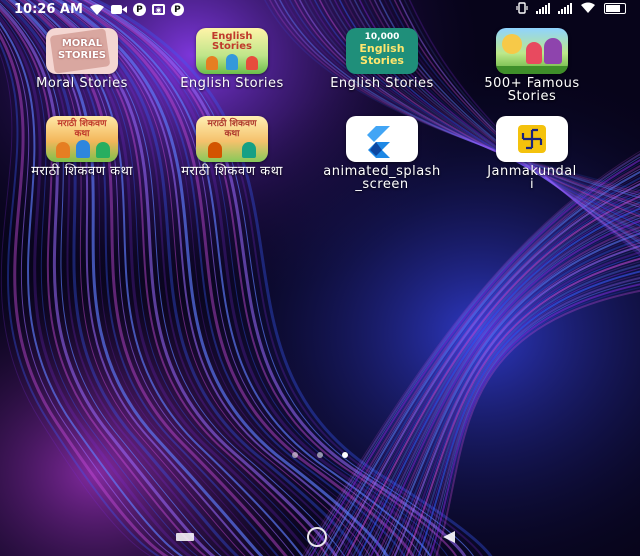  What do you see at coordinates (532, 139) in the screenshot?
I see `janmakundali-swastik-icon` at bounding box center [532, 139].